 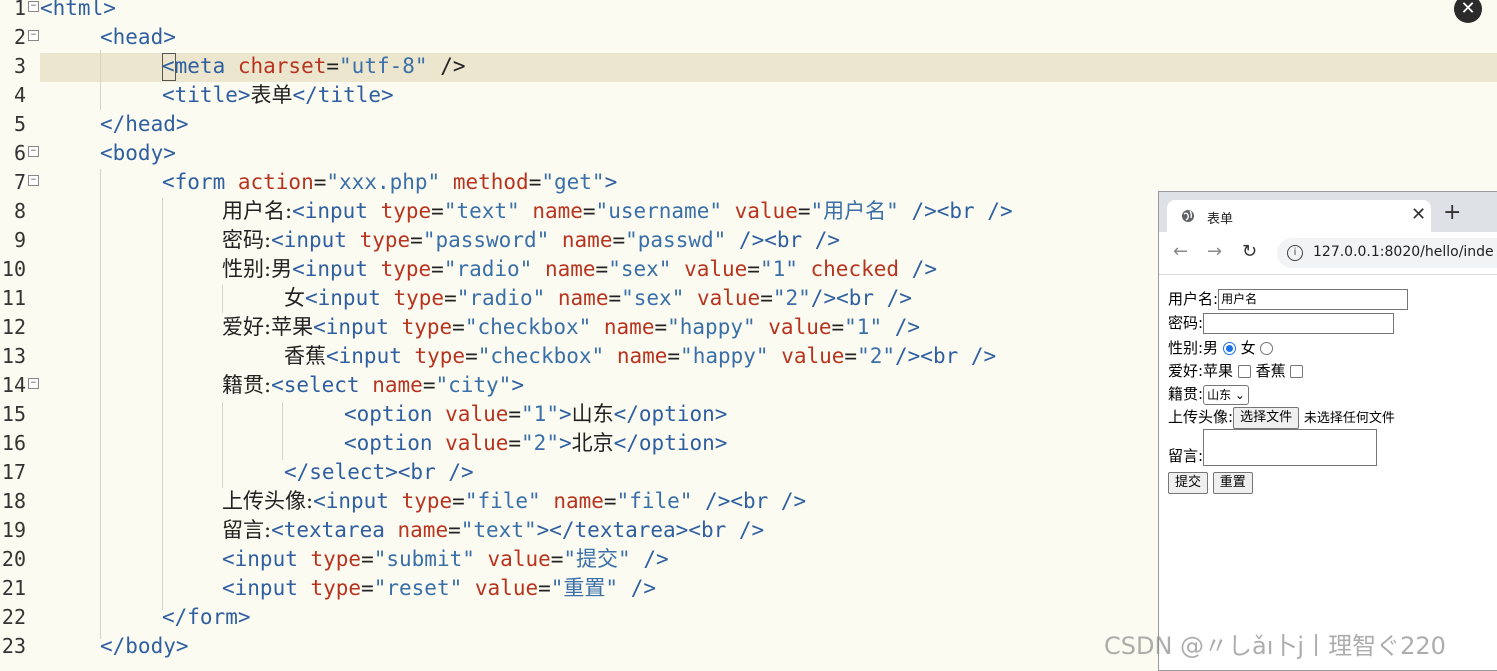 What do you see at coordinates (379, 472) in the screenshot?
I see `code-text: </select><br />` at bounding box center [379, 472].